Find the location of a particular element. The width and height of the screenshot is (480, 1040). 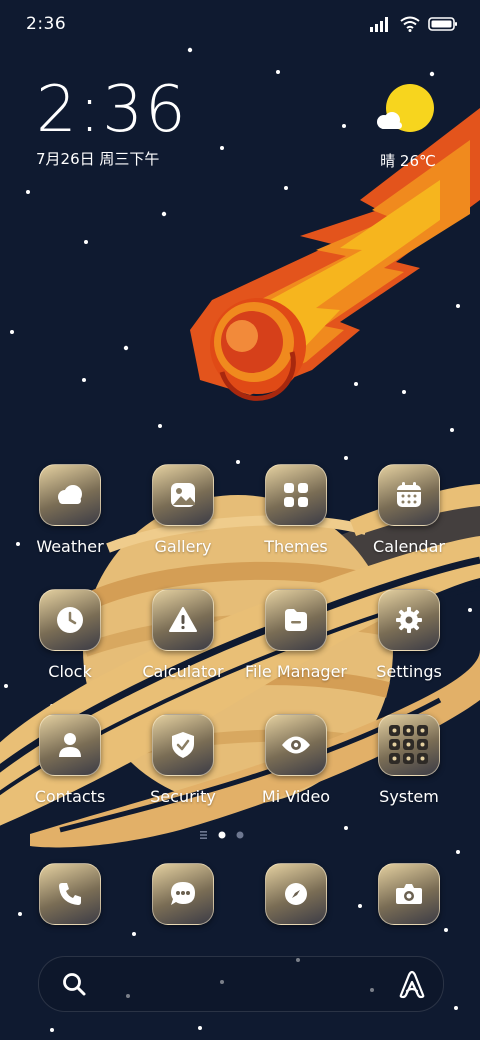

dock is located at coordinates (240, 894).